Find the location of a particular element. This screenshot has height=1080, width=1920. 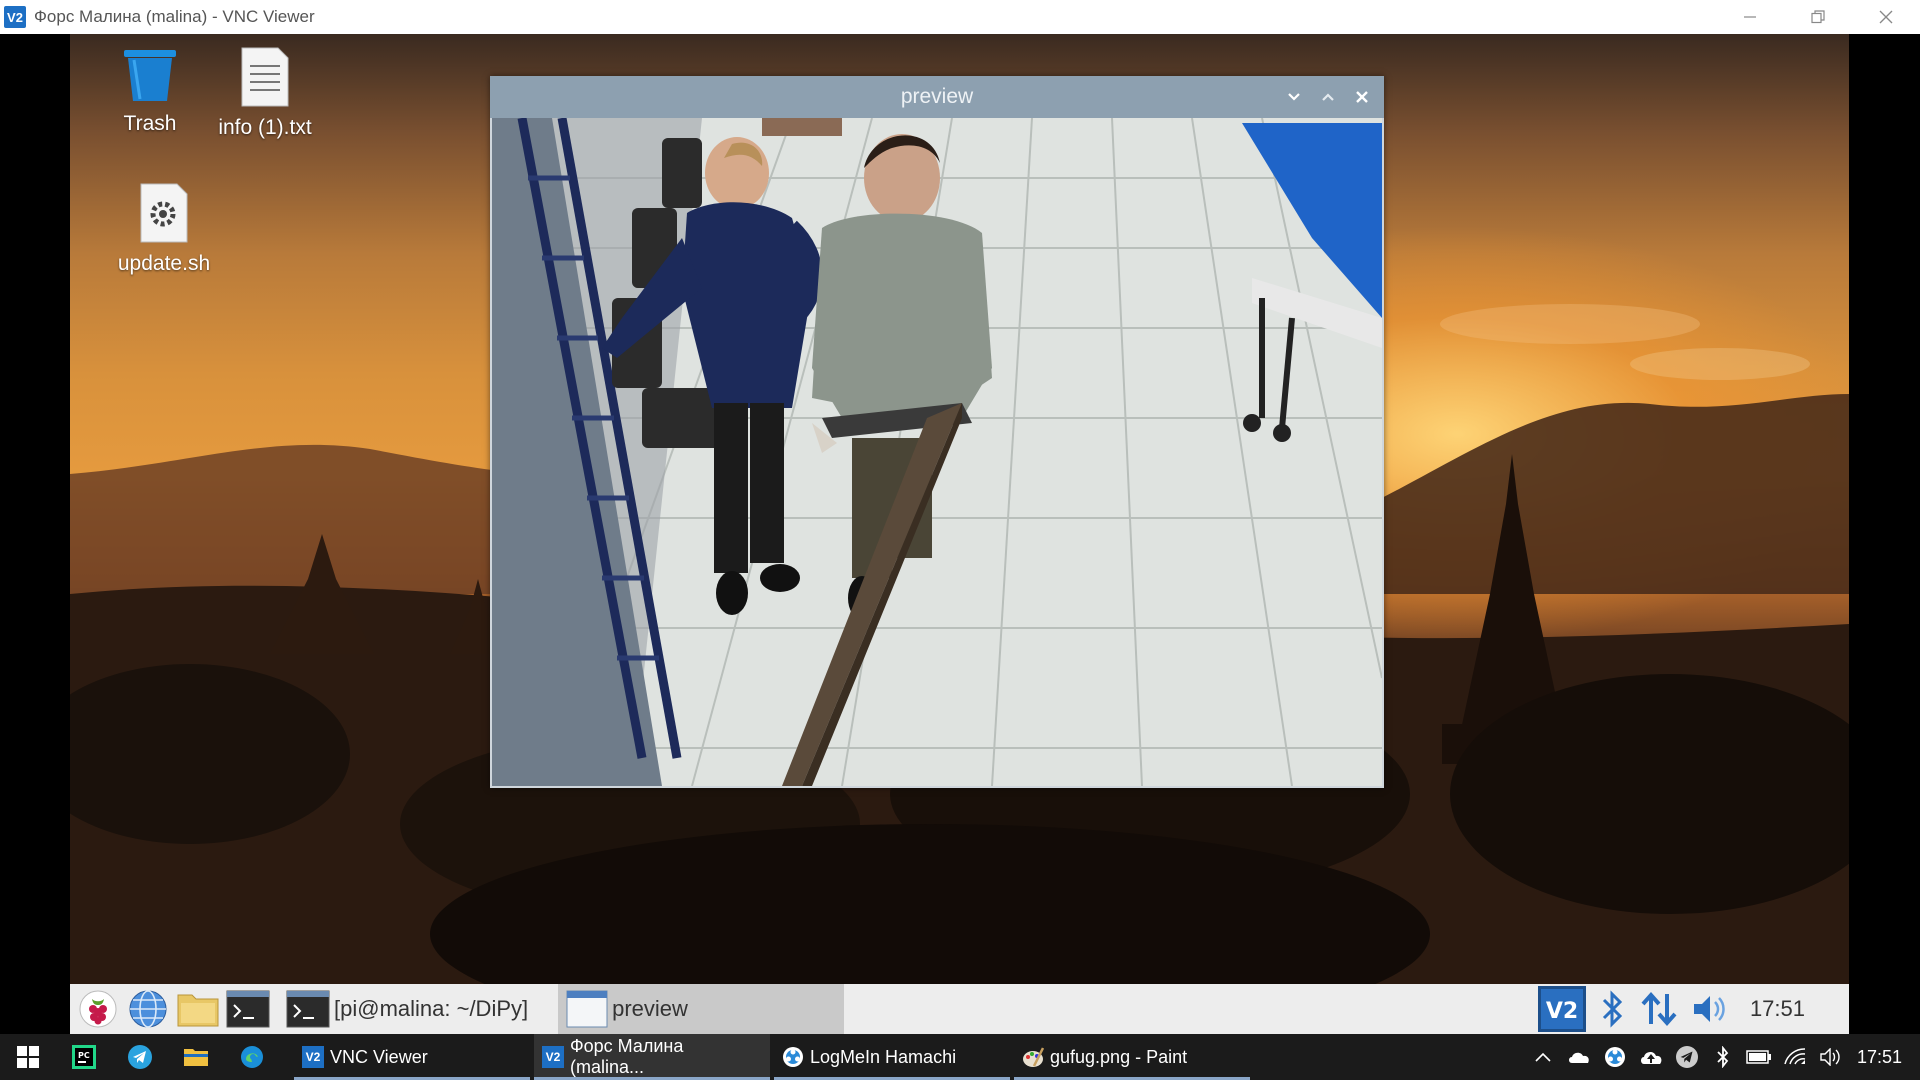

pi-tray-bluetooth is located at coordinates (1613, 1009).